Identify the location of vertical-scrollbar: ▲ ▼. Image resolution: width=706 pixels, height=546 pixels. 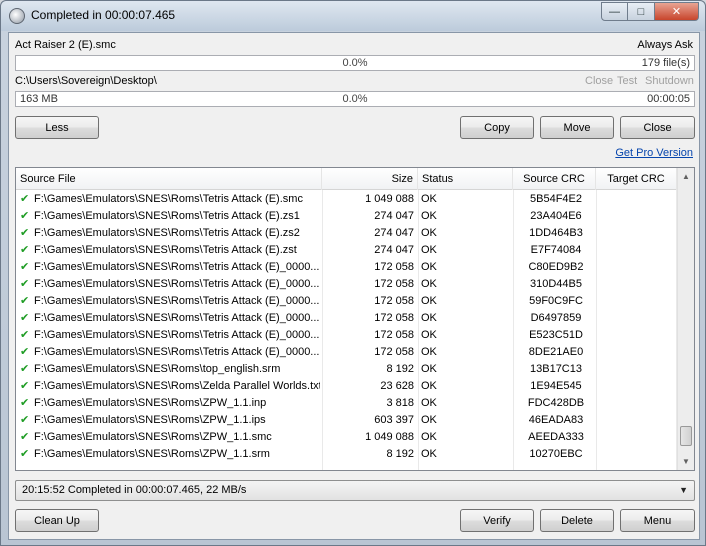
(685, 319).